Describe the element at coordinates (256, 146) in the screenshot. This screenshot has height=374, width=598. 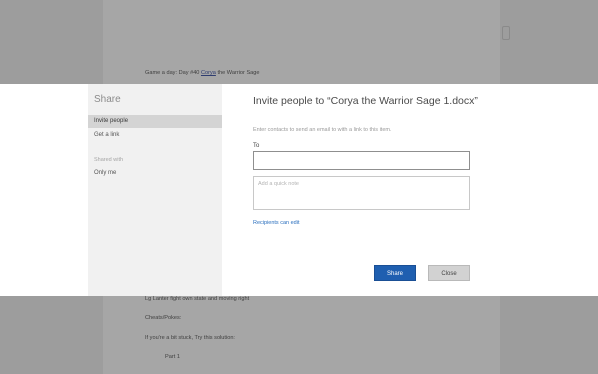
I see `to-label: To` at that location.